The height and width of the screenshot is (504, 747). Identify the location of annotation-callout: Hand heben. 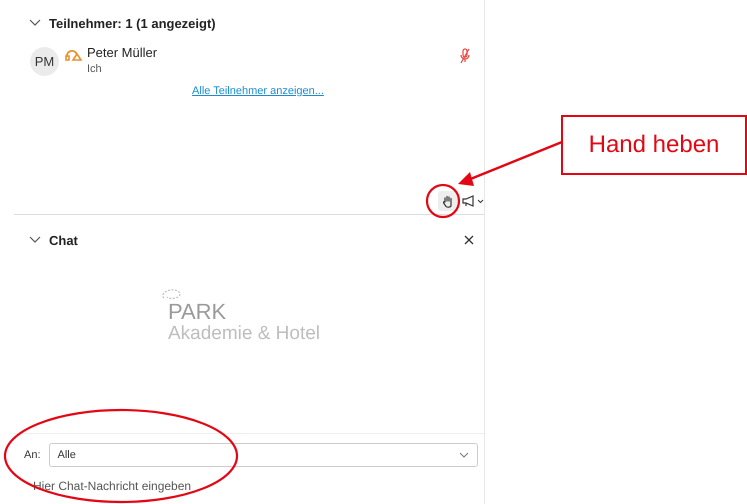
(654, 145).